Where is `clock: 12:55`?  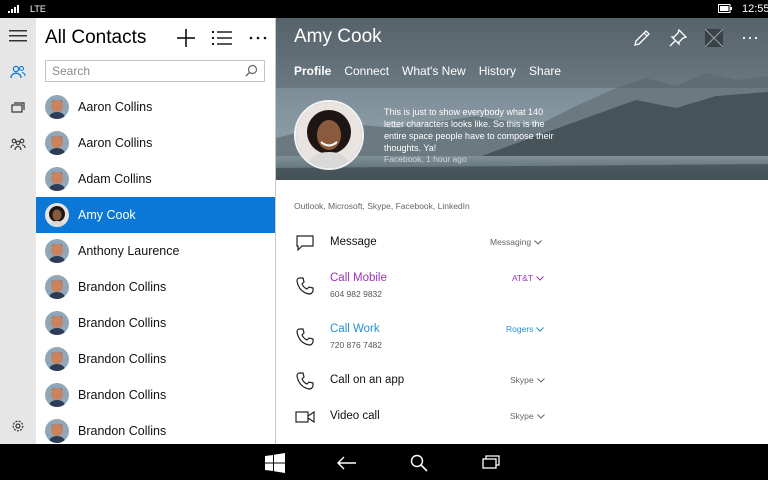 clock: 12:55 is located at coordinates (755, 9).